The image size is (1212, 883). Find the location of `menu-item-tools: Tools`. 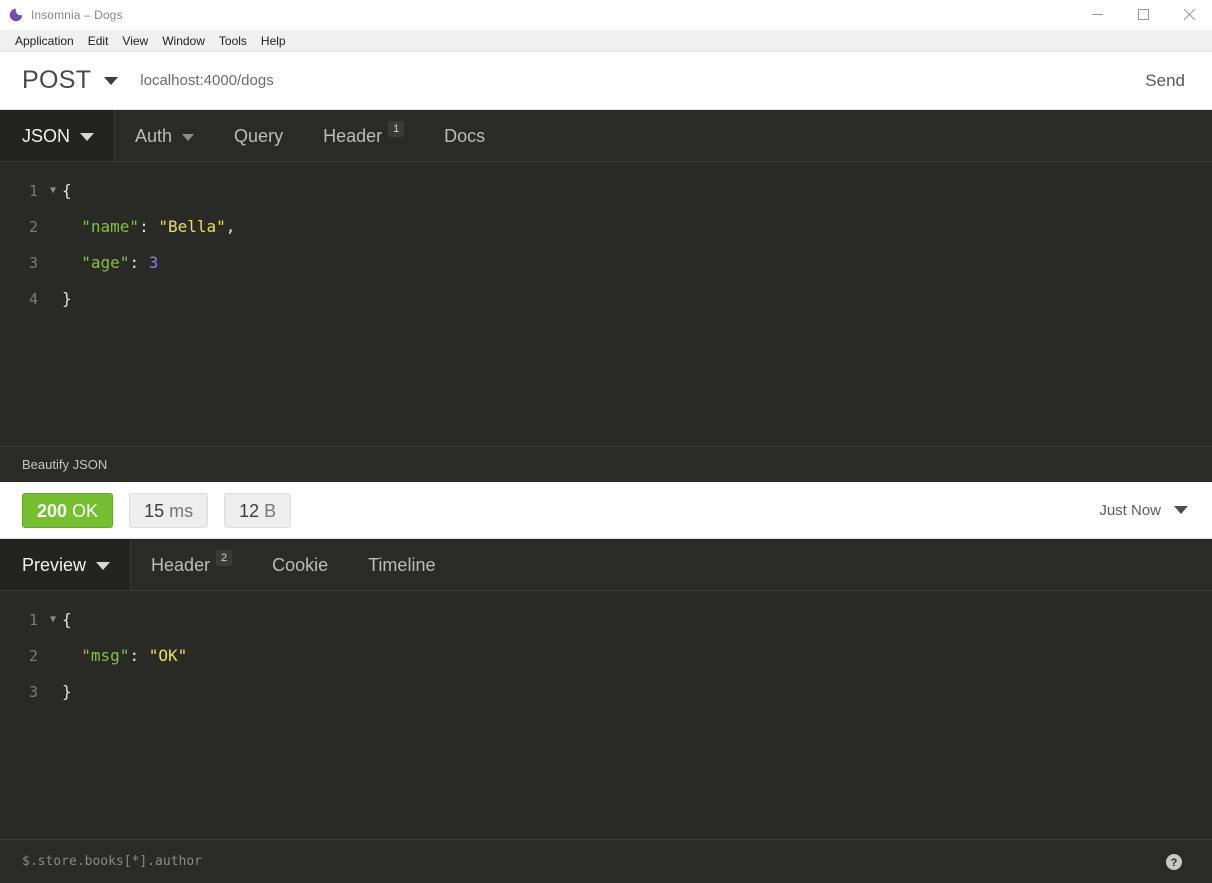

menu-item-tools: Tools is located at coordinates (233, 41).